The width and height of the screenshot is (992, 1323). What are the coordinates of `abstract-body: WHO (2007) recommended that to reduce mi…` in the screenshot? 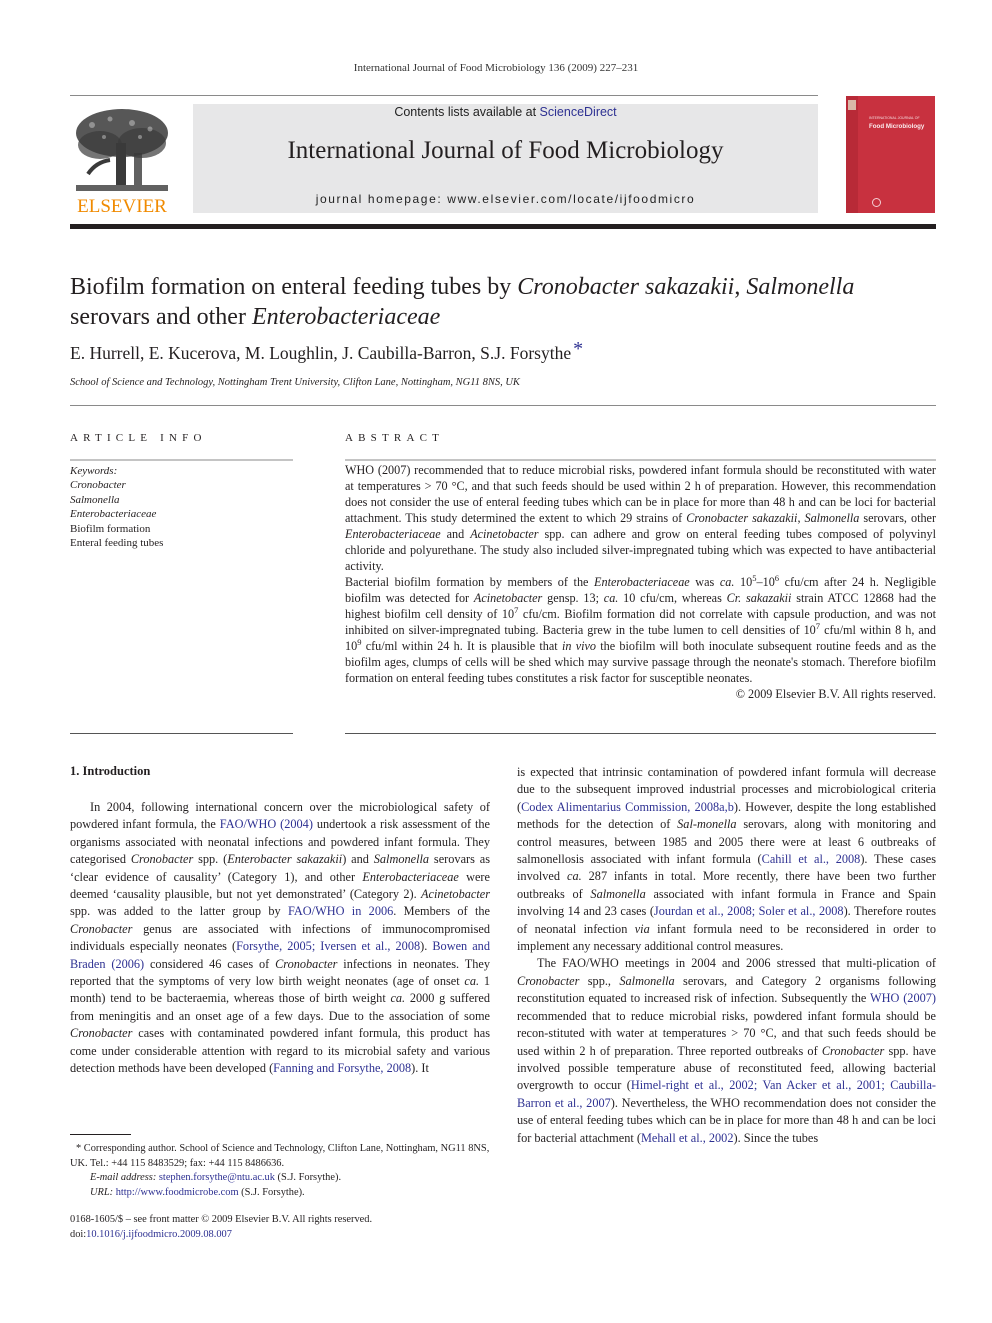 It's located at (640, 582).